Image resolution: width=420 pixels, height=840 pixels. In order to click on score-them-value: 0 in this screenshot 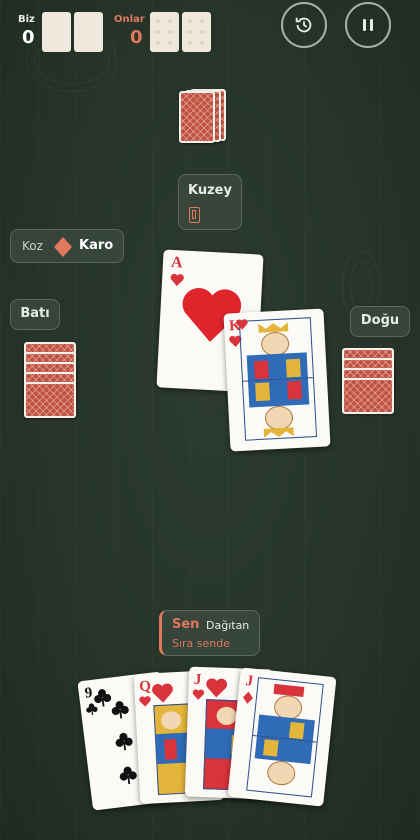, I will do `click(136, 37)`.